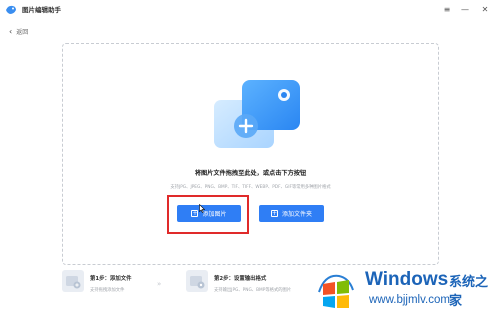  What do you see at coordinates (250, 10) in the screenshot?
I see `title-bar: 图片编辑助手 ≡ — ✕` at bounding box center [250, 10].